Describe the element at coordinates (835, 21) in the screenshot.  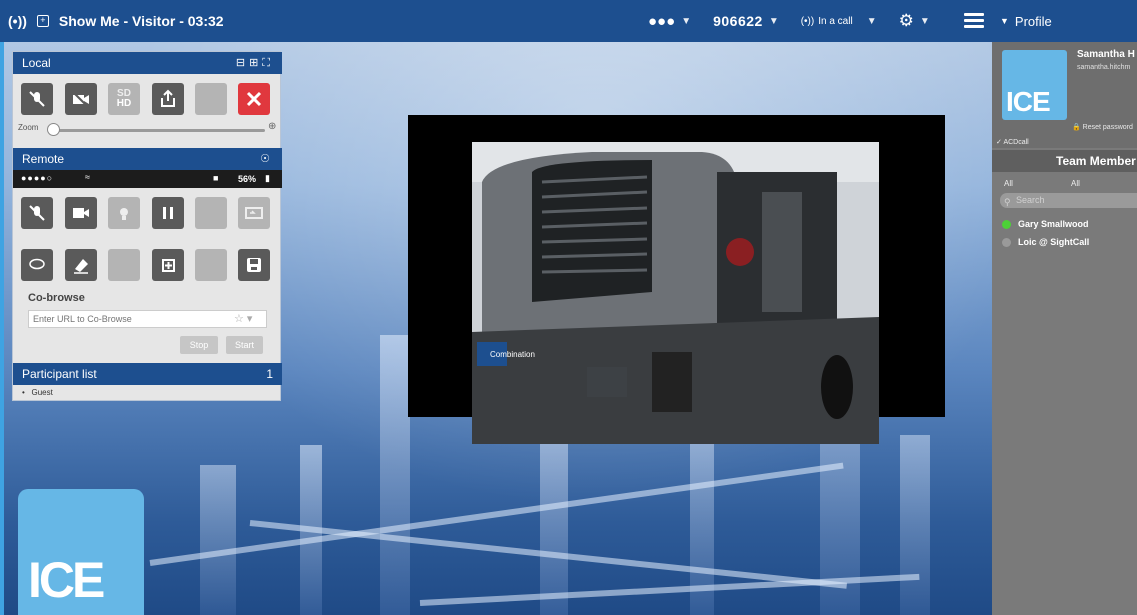
I see `call-status: In a call` at that location.